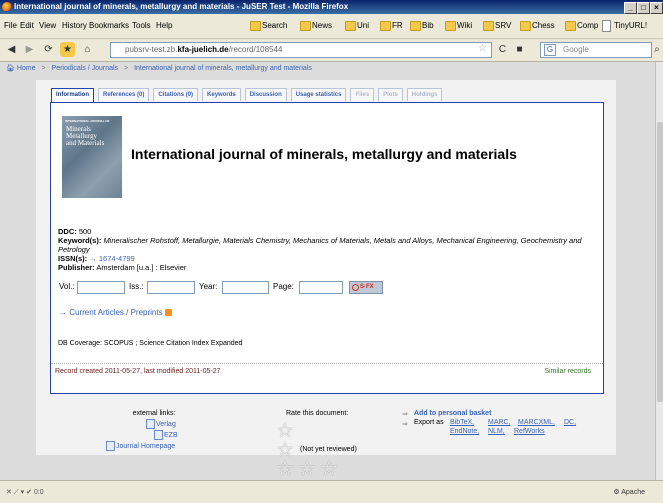  What do you see at coordinates (85, 68) in the screenshot?
I see `breadcrumb-periodicals: Periodicals / Journals` at bounding box center [85, 68].